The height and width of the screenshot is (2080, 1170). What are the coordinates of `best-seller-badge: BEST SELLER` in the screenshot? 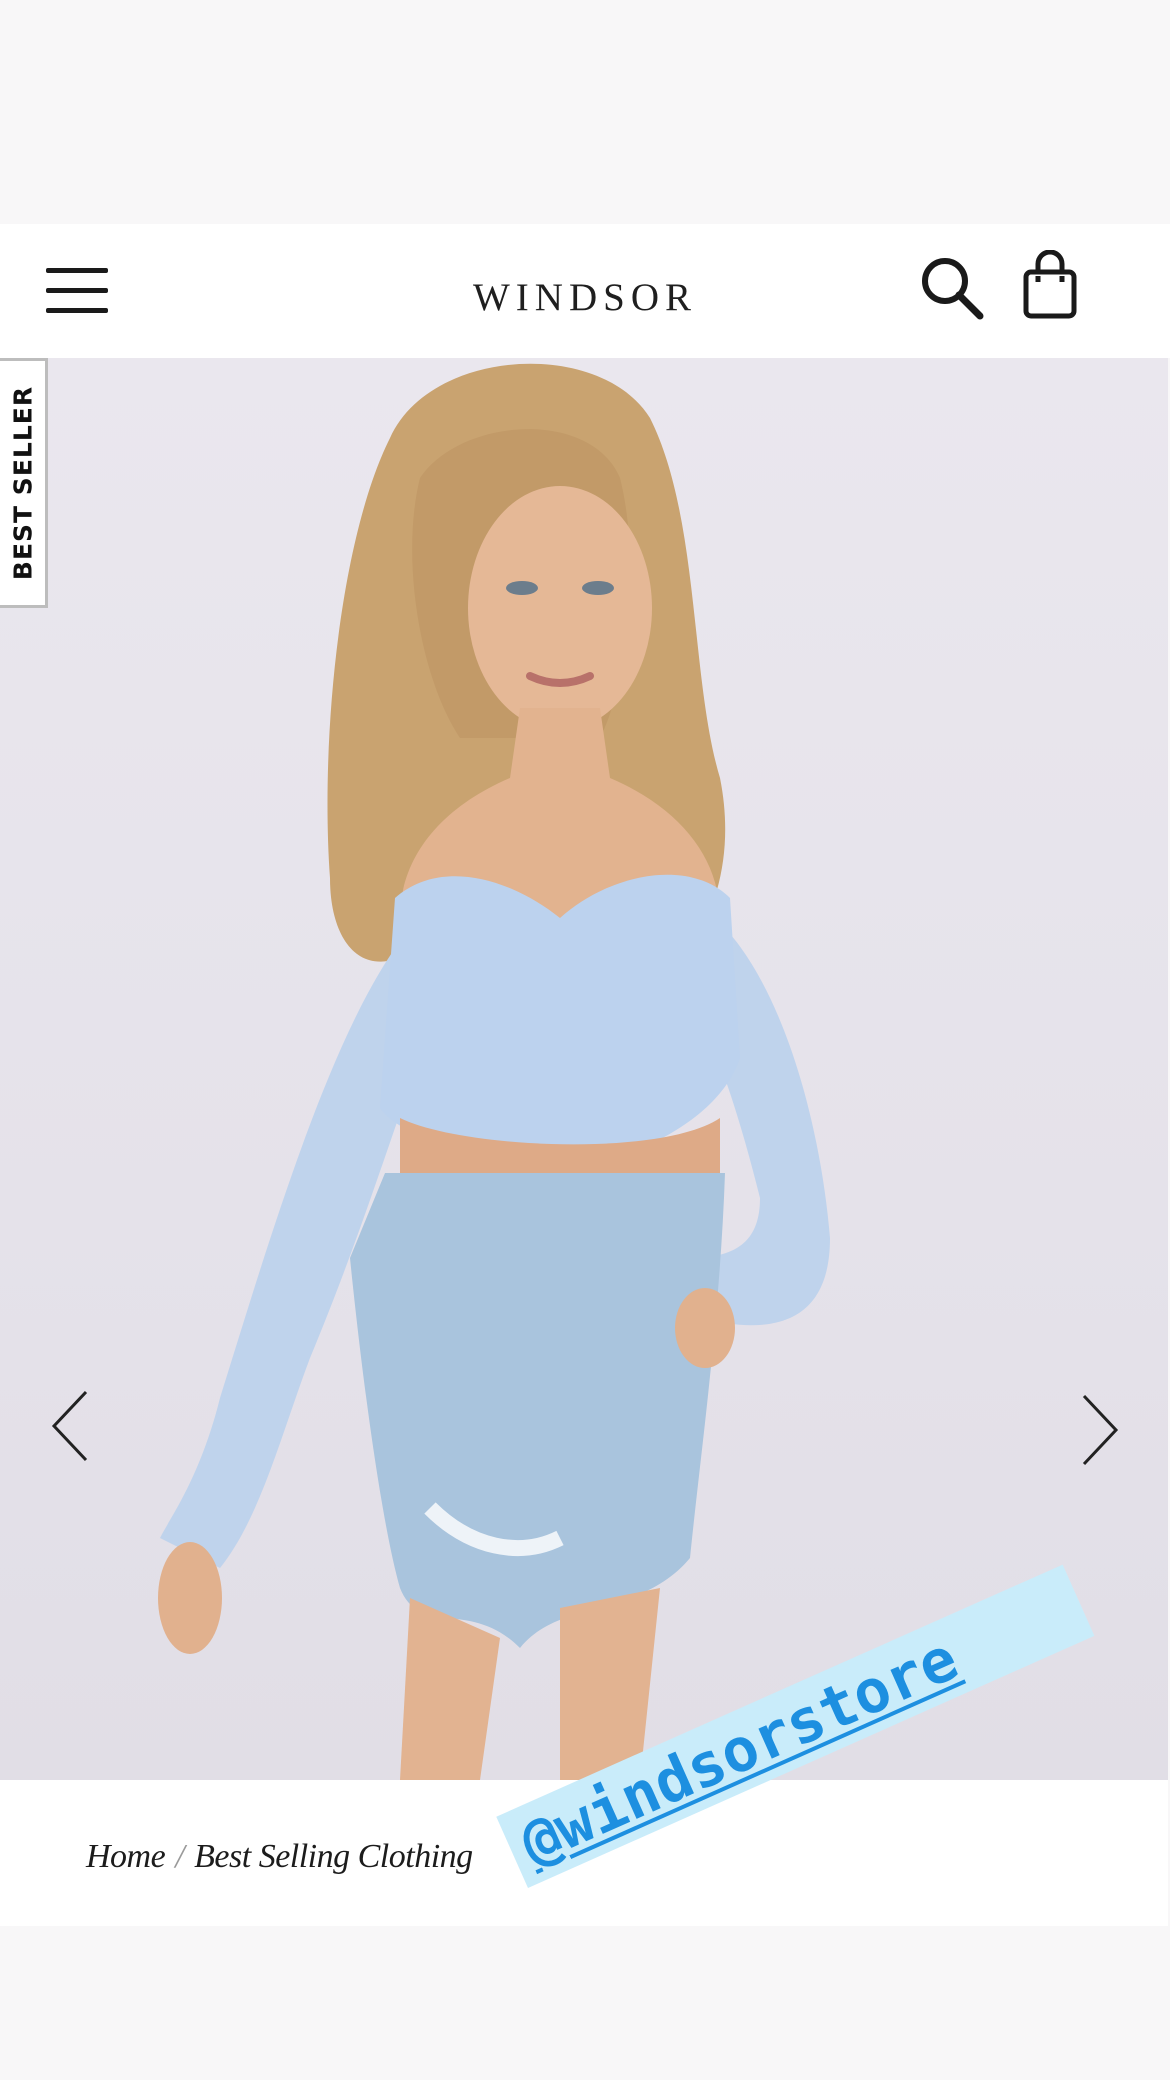 It's located at (24, 483).